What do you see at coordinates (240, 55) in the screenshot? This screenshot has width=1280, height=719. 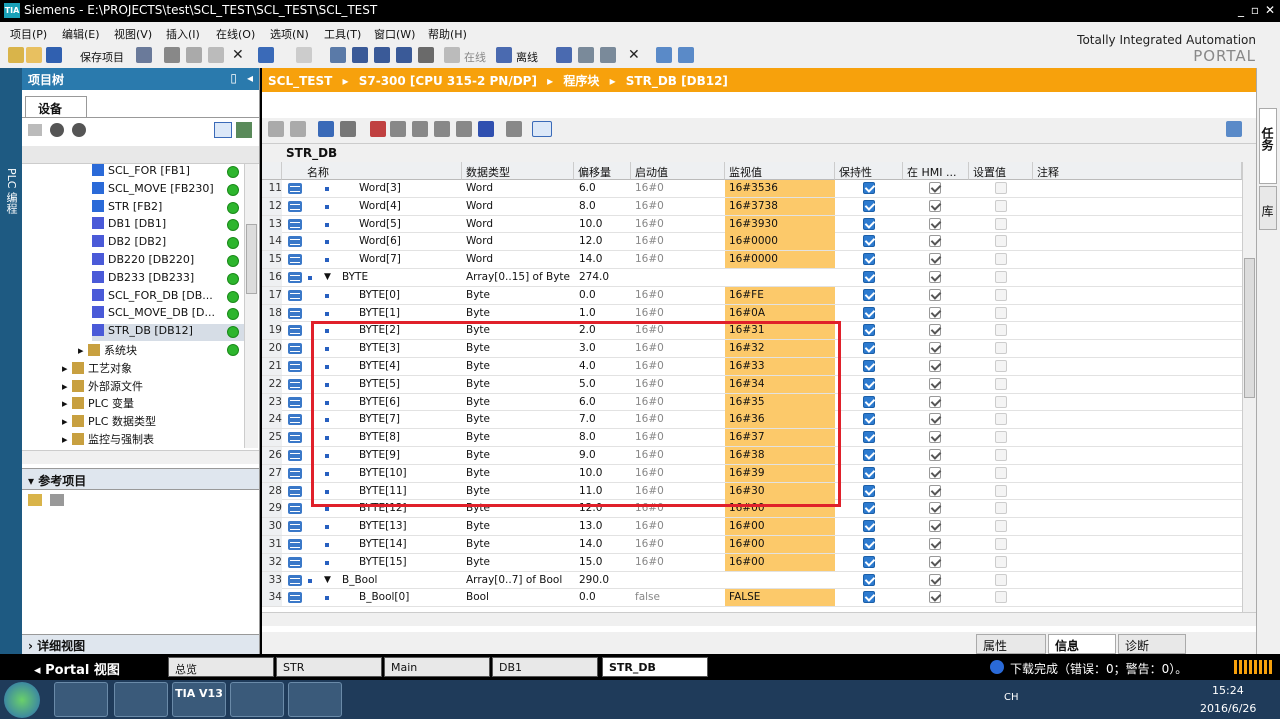 I see `delete-icon: ✕` at bounding box center [240, 55].